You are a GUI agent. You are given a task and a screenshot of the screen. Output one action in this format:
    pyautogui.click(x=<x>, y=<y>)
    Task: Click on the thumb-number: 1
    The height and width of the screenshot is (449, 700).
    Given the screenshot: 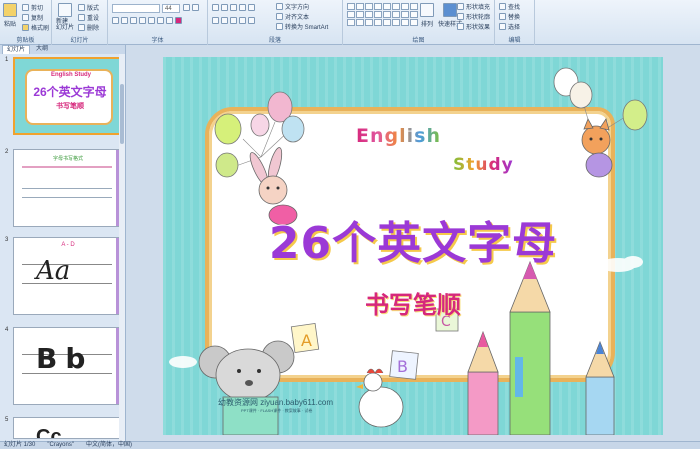 What is the action you would take?
    pyautogui.click(x=7, y=60)
    